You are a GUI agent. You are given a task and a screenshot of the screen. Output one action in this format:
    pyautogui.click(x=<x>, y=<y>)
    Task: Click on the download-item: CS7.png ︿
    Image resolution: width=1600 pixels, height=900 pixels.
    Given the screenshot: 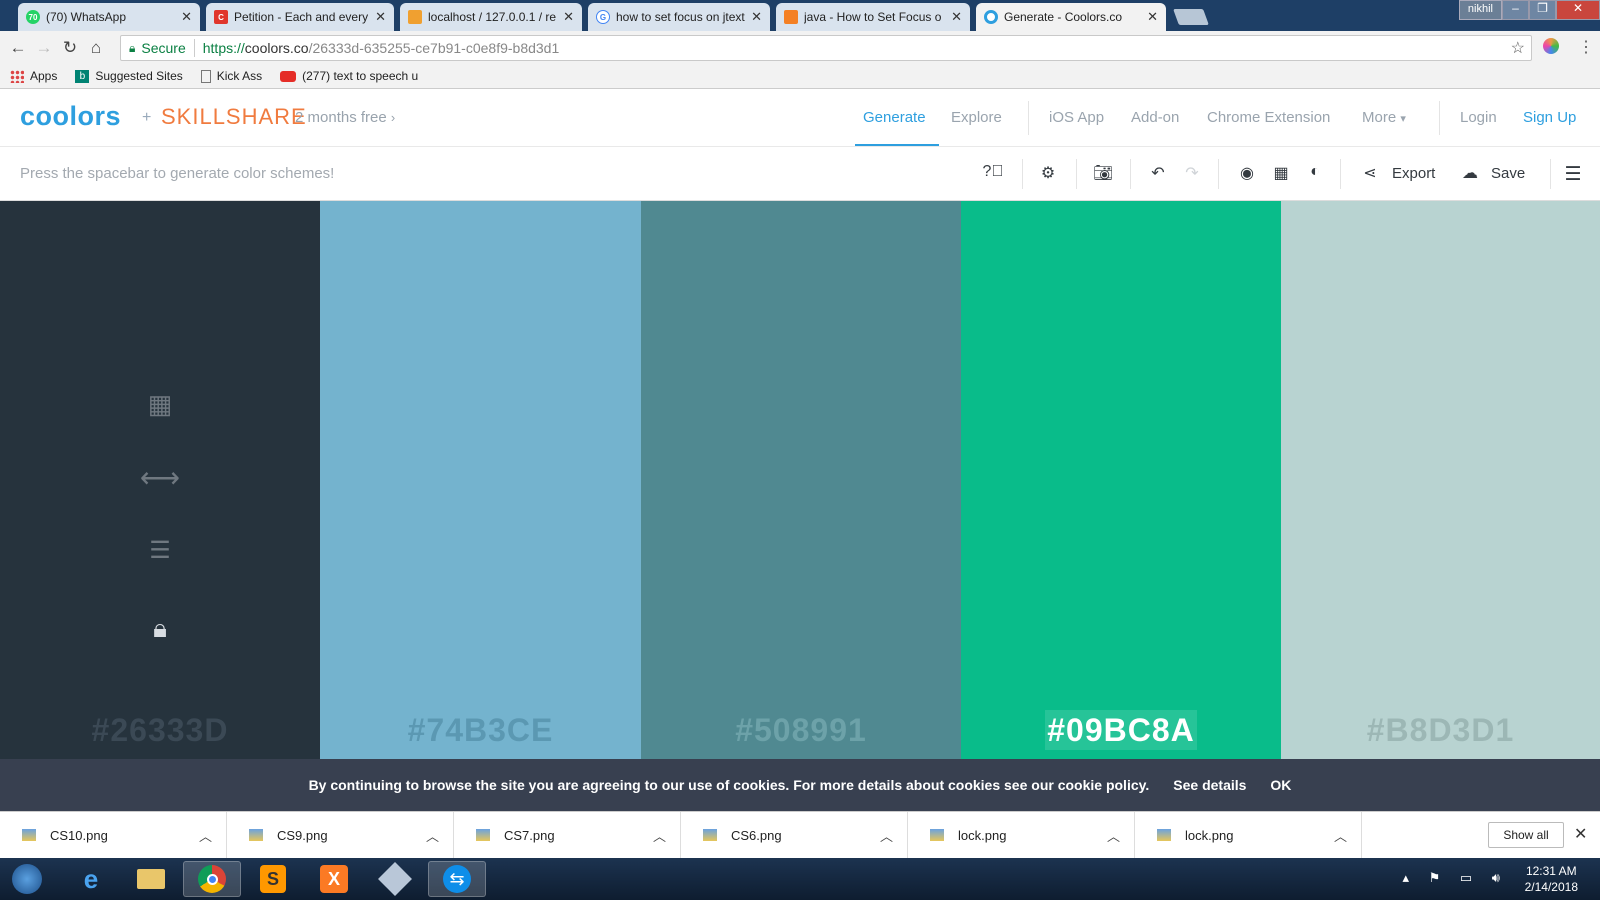 What is the action you would take?
    pyautogui.click(x=567, y=835)
    